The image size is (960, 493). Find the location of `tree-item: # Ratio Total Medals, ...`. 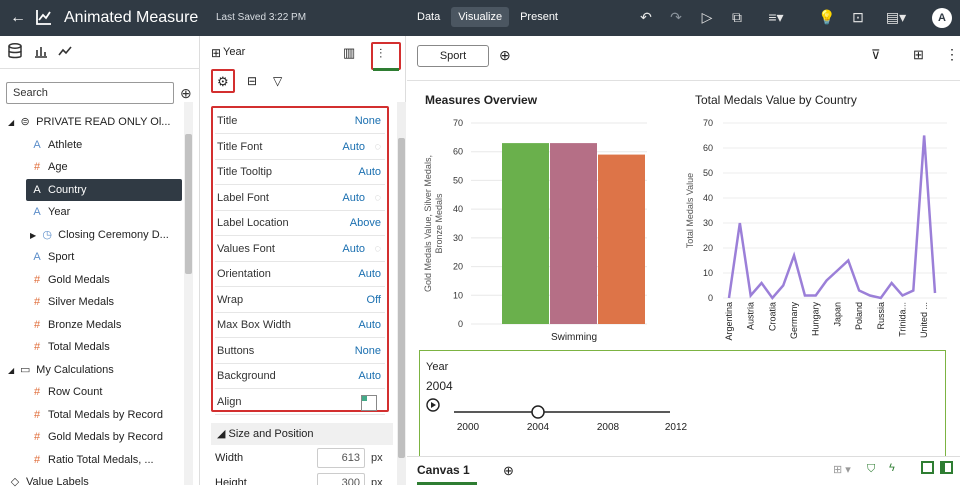

tree-item: # Ratio Total Medals, ... is located at coordinates (91, 460).